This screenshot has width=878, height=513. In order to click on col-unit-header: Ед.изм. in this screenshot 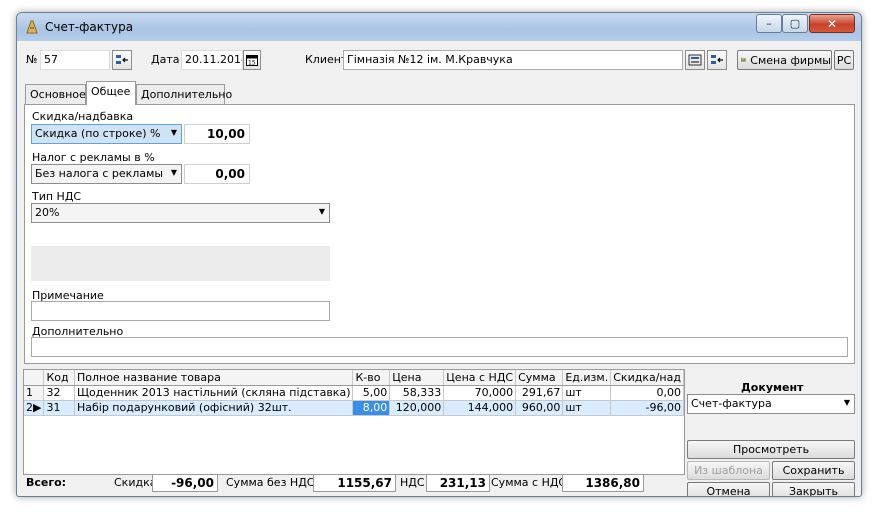, I will do `click(587, 378)`.